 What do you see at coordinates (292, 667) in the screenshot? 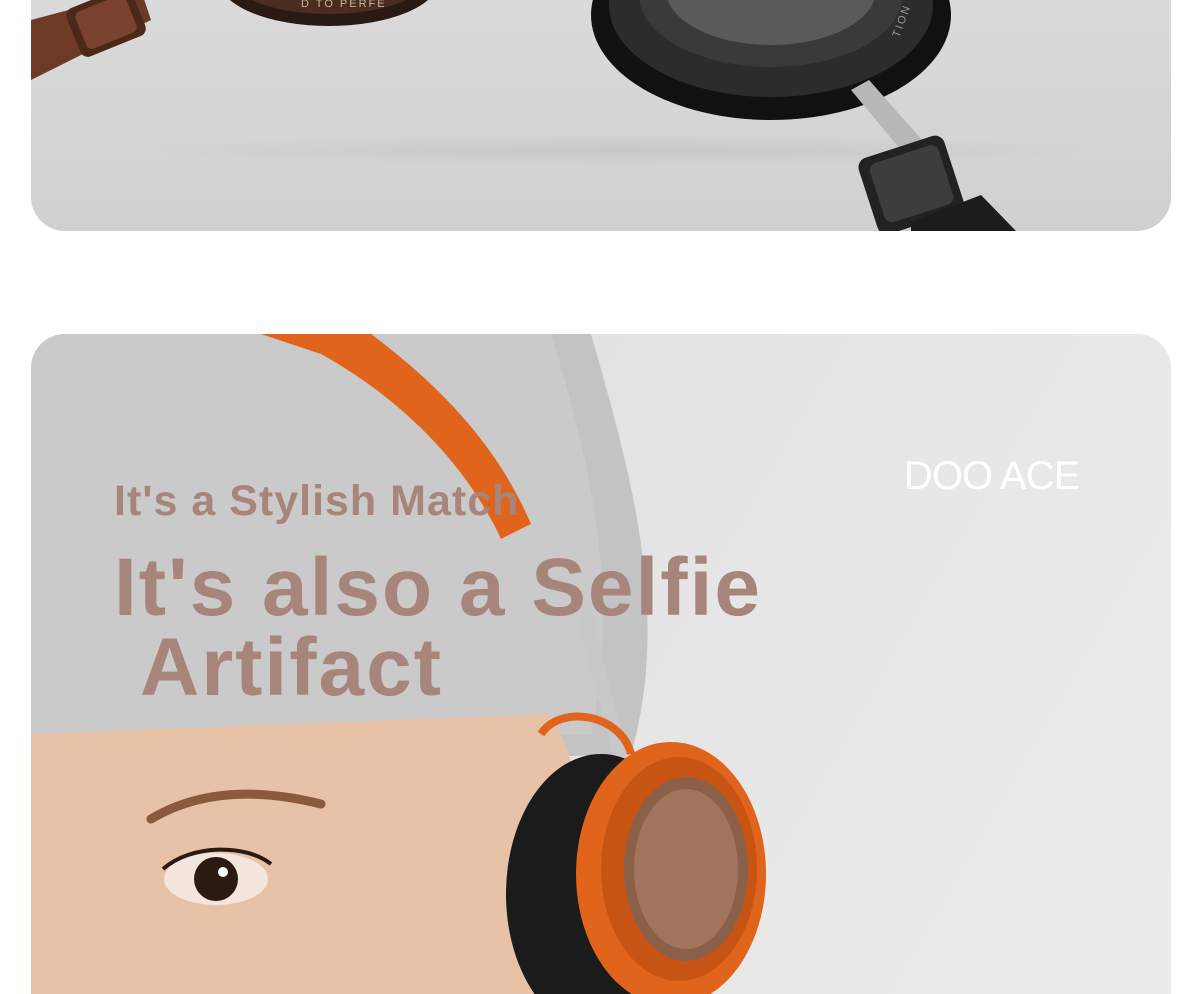
I see `headline-big-line2: Artifact` at bounding box center [292, 667].